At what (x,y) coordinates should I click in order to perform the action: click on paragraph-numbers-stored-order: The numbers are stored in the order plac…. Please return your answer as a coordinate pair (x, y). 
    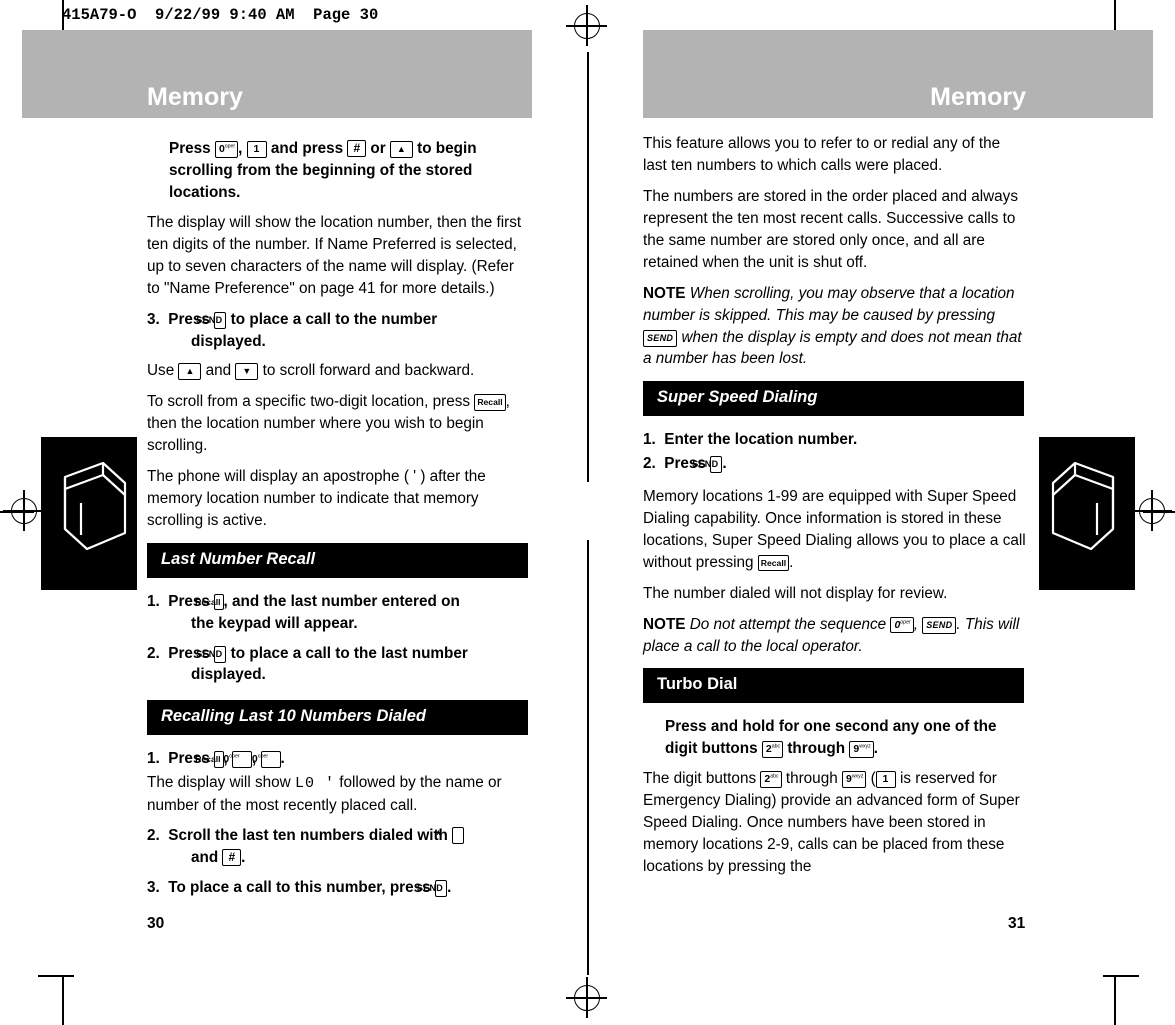
    Looking at the image, I should click on (830, 229).